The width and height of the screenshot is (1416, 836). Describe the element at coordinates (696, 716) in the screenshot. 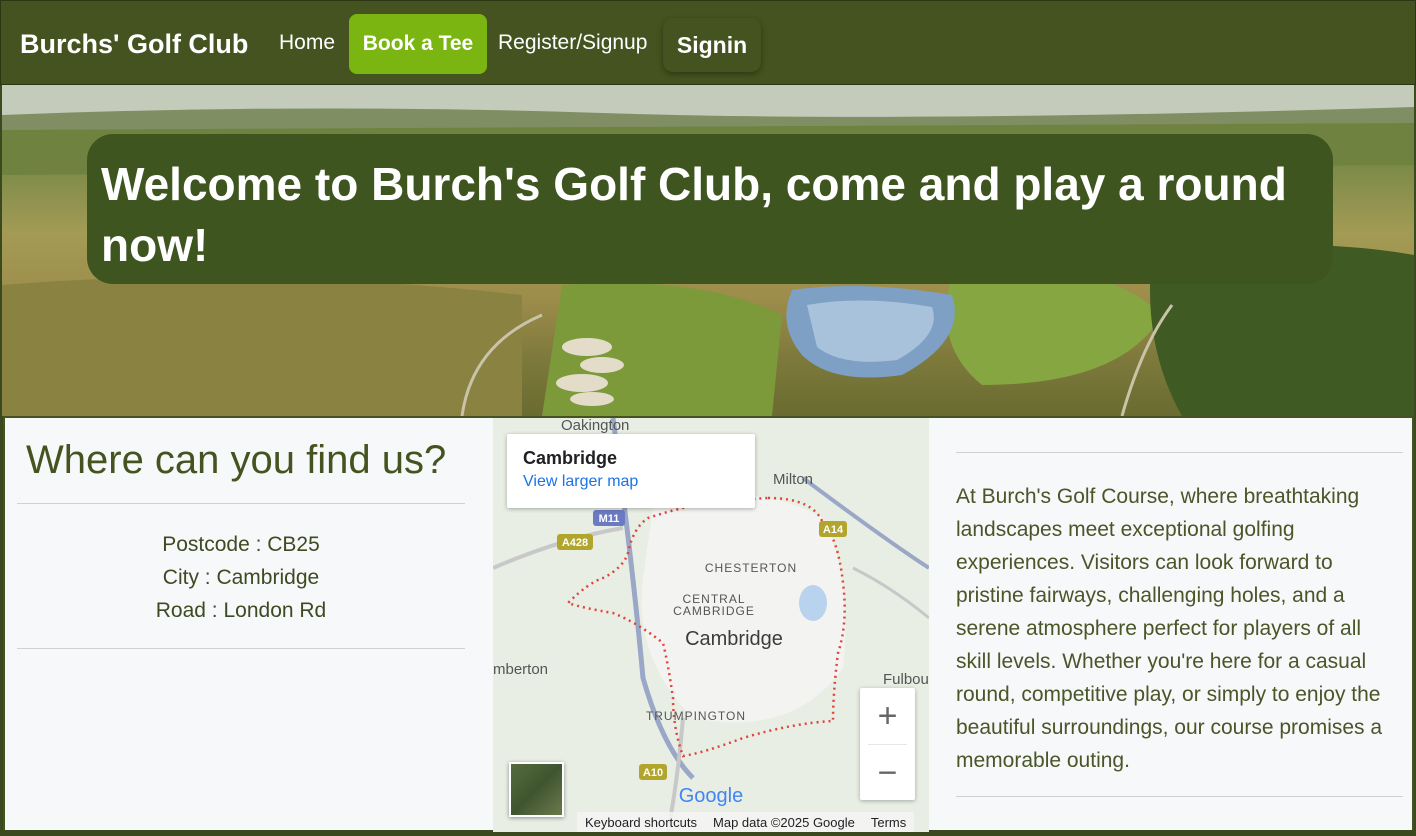

I see `map-label-trumpington: TRUMPINGTON` at that location.